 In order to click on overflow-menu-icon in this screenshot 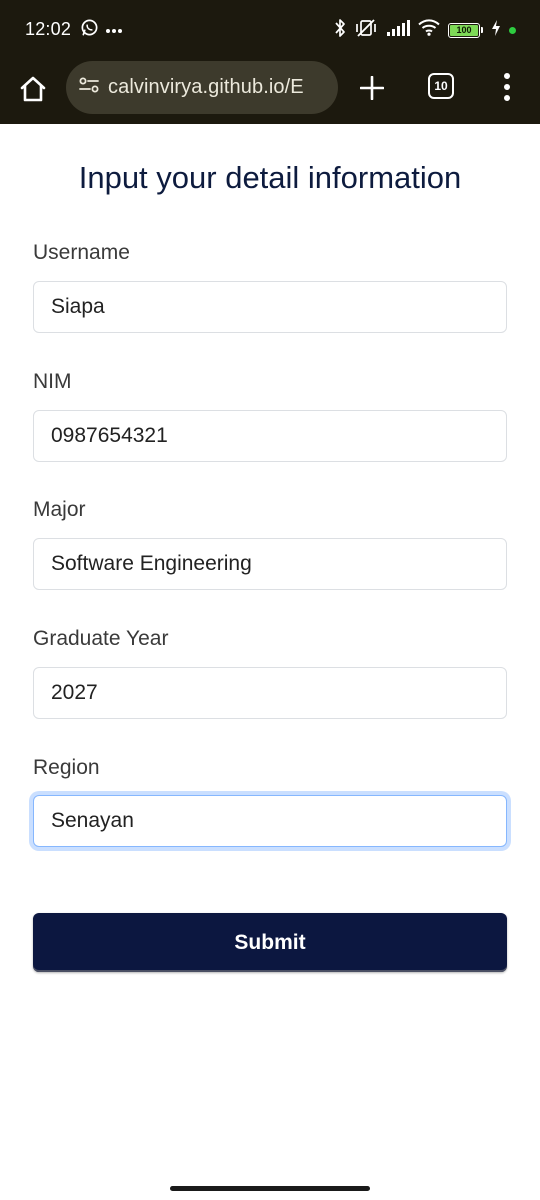, I will do `click(507, 87)`.